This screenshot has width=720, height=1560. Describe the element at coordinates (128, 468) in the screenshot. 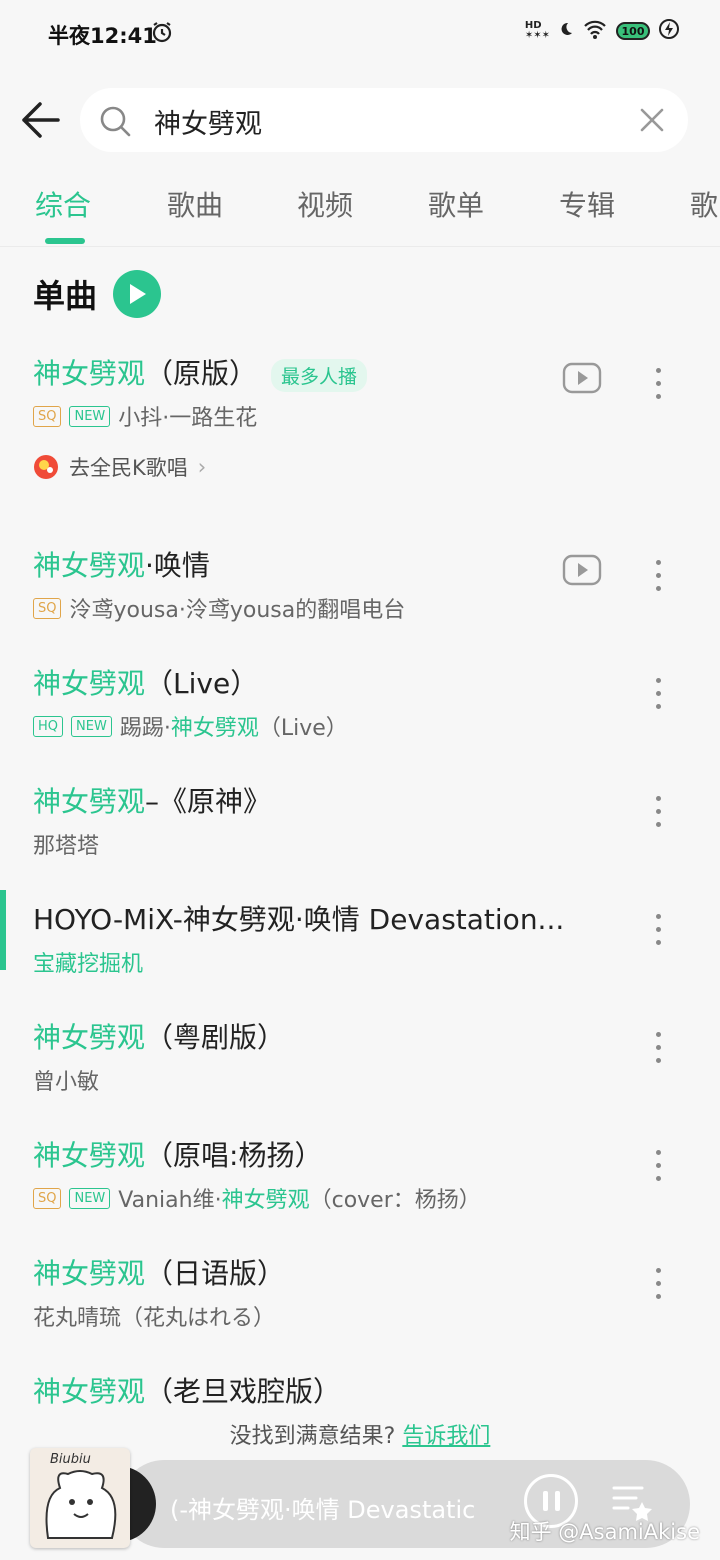

I see `karaoke-label: 去全民K歌唱` at that location.